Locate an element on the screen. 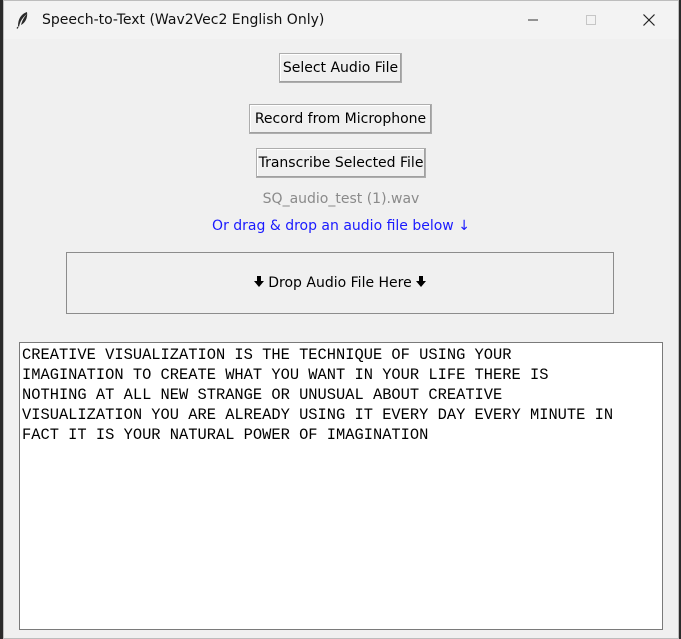 The width and height of the screenshot is (681, 639). minimize-button is located at coordinates (533, 20).